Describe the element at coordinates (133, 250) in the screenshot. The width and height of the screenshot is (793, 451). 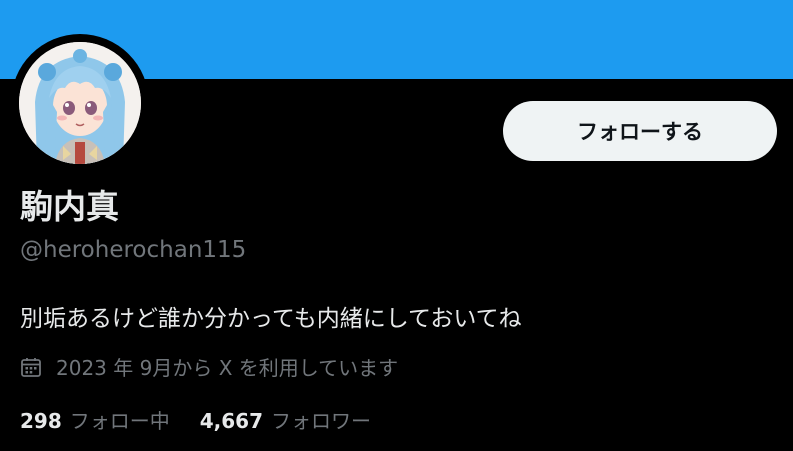
I see `user-handle: @heroherochan115` at that location.